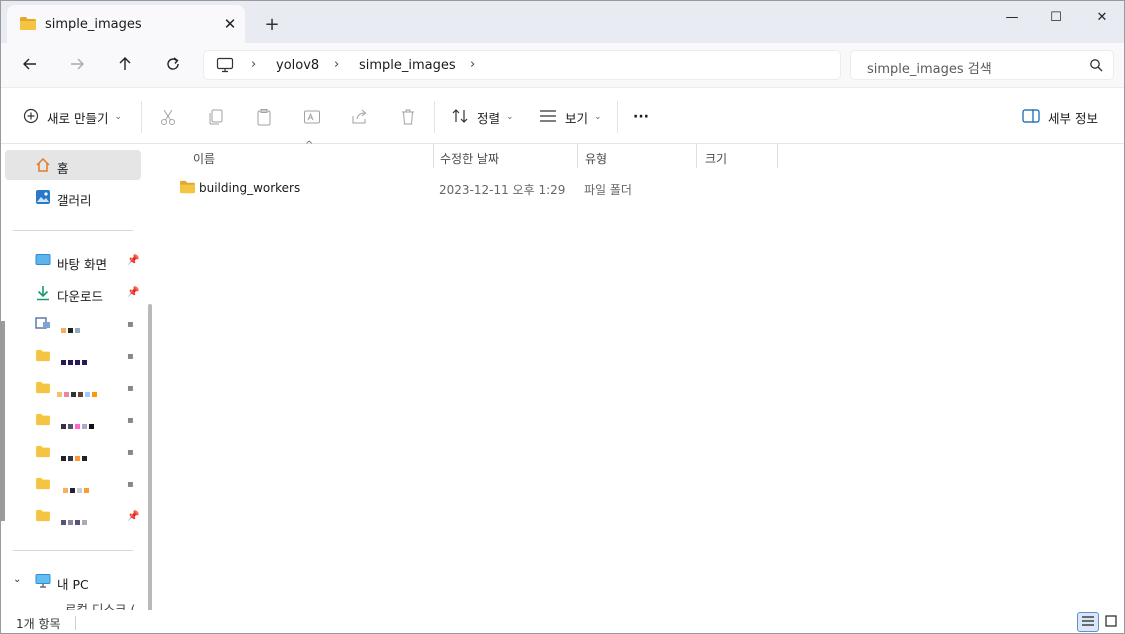  I want to click on file-name: building_workers, so click(250, 188).